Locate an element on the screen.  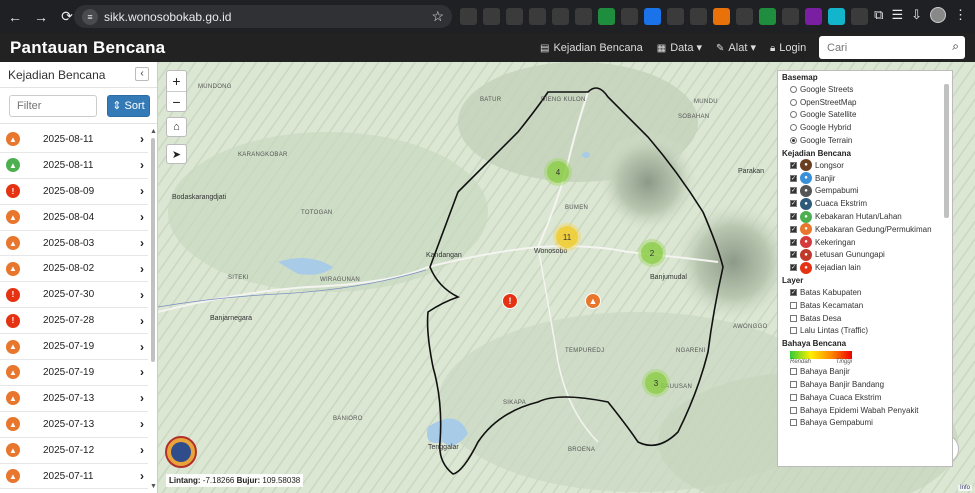
badge-ext-icon is located at coordinates (652, 16).